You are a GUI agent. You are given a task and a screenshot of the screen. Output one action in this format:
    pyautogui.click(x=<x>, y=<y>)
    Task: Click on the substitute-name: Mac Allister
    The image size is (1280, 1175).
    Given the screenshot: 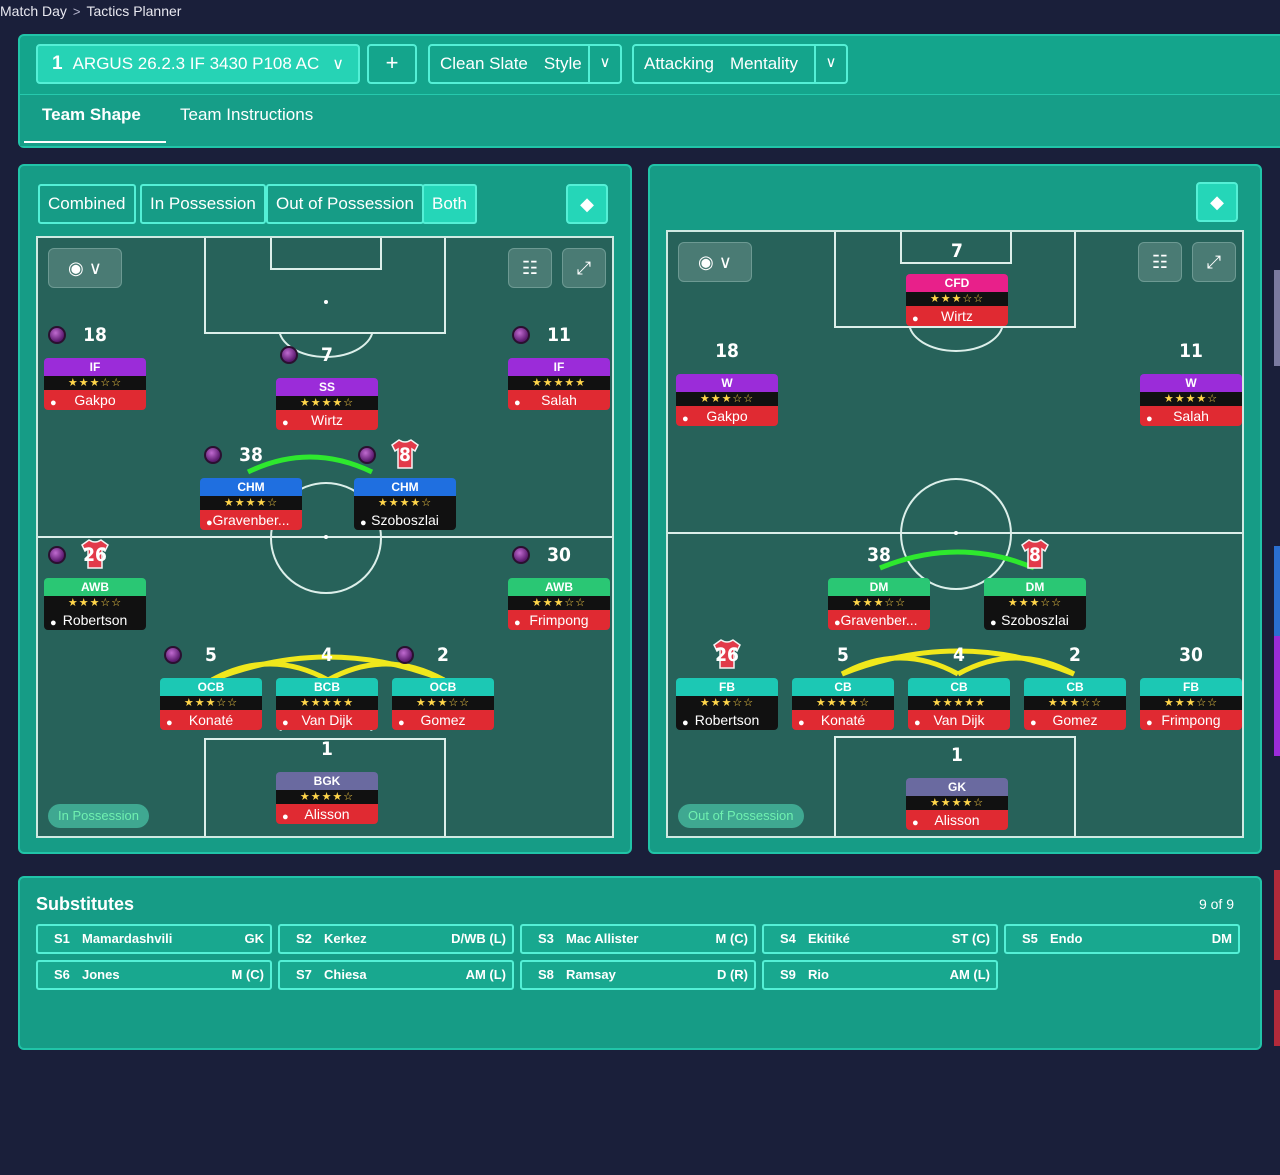 What is the action you would take?
    pyautogui.click(x=602, y=938)
    